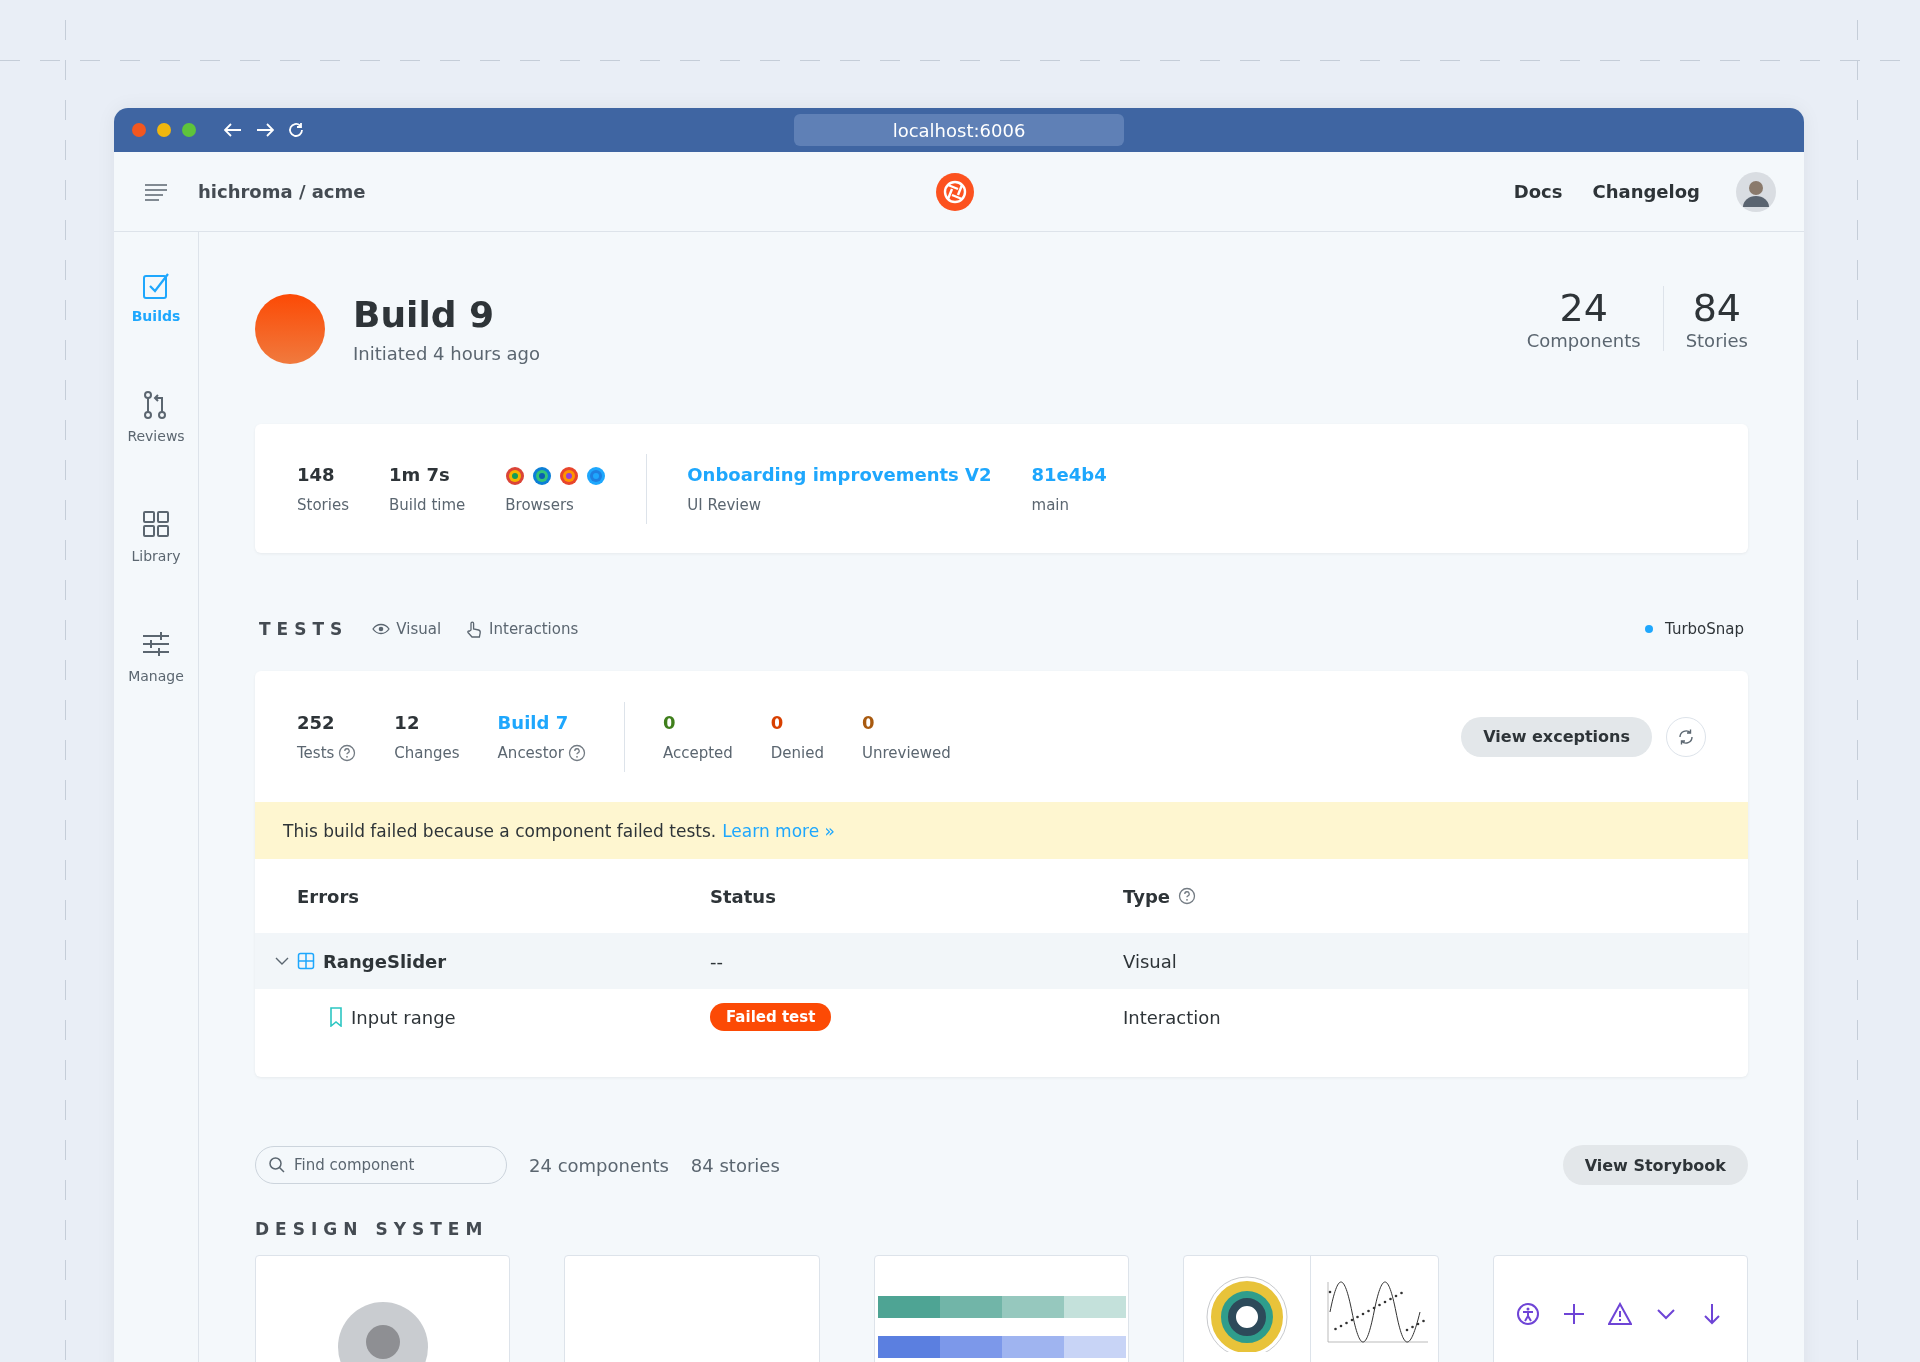 This screenshot has width=1920, height=1362. What do you see at coordinates (1556, 736) in the screenshot?
I see `view-exceptions-button: View exceptions` at bounding box center [1556, 736].